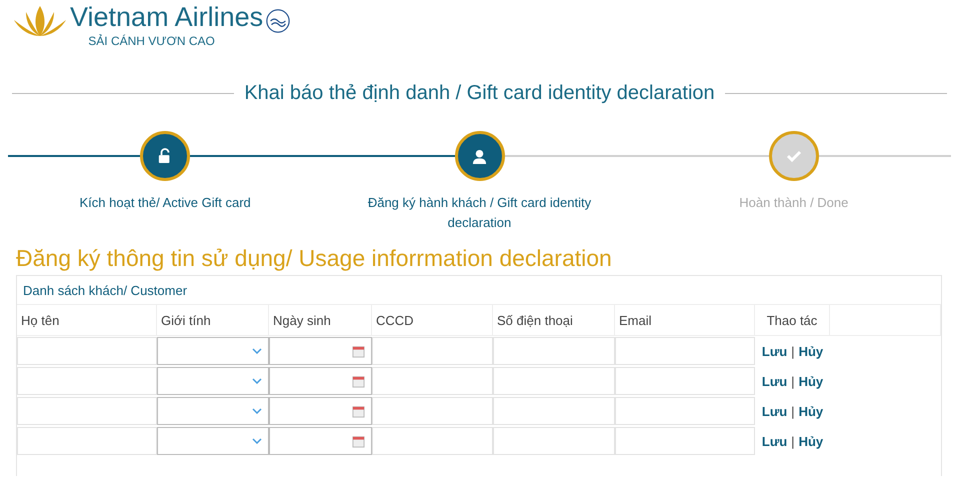 Image resolution: width=975 pixels, height=498 pixels. I want to click on alliance-logo-icon, so click(278, 21).